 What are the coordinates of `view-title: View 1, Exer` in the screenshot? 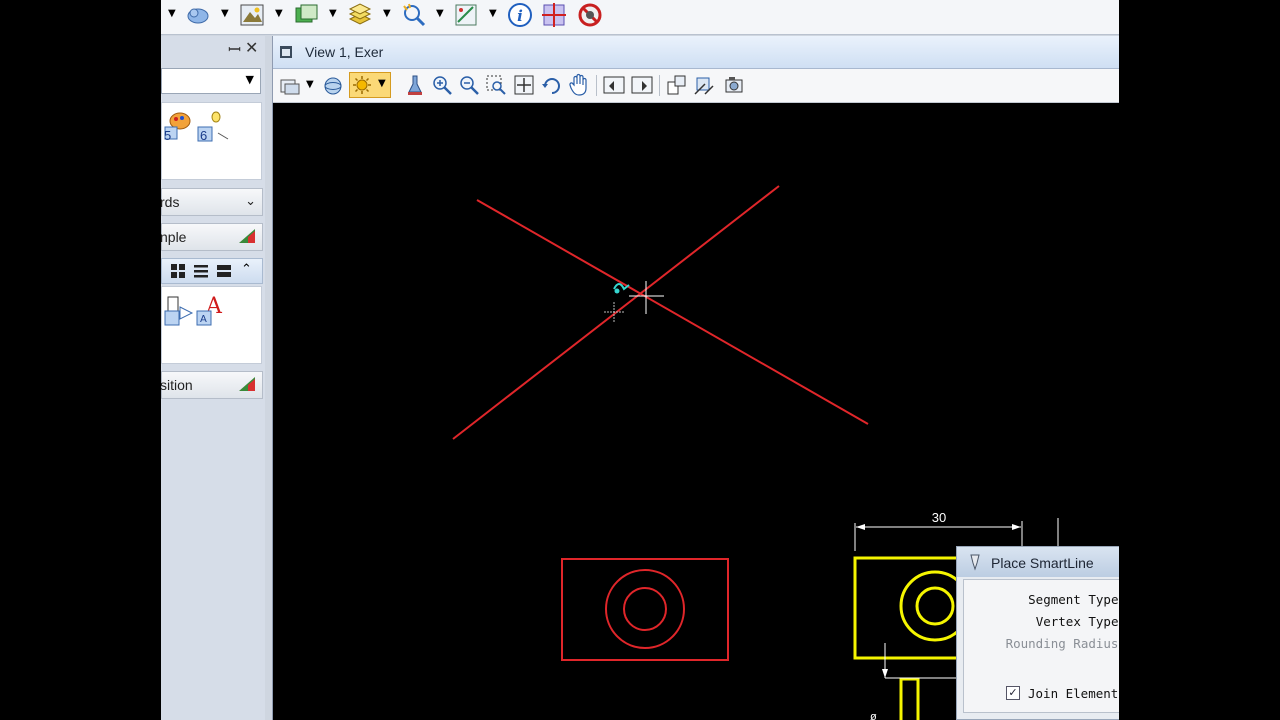 It's located at (344, 52).